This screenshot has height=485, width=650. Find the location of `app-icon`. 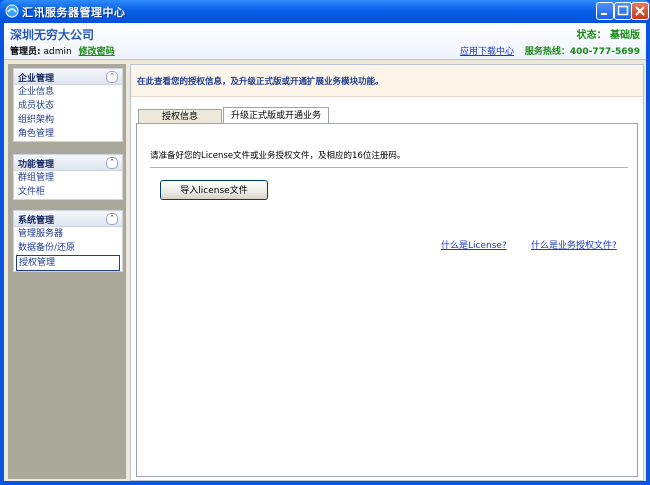

app-icon is located at coordinates (12, 11).